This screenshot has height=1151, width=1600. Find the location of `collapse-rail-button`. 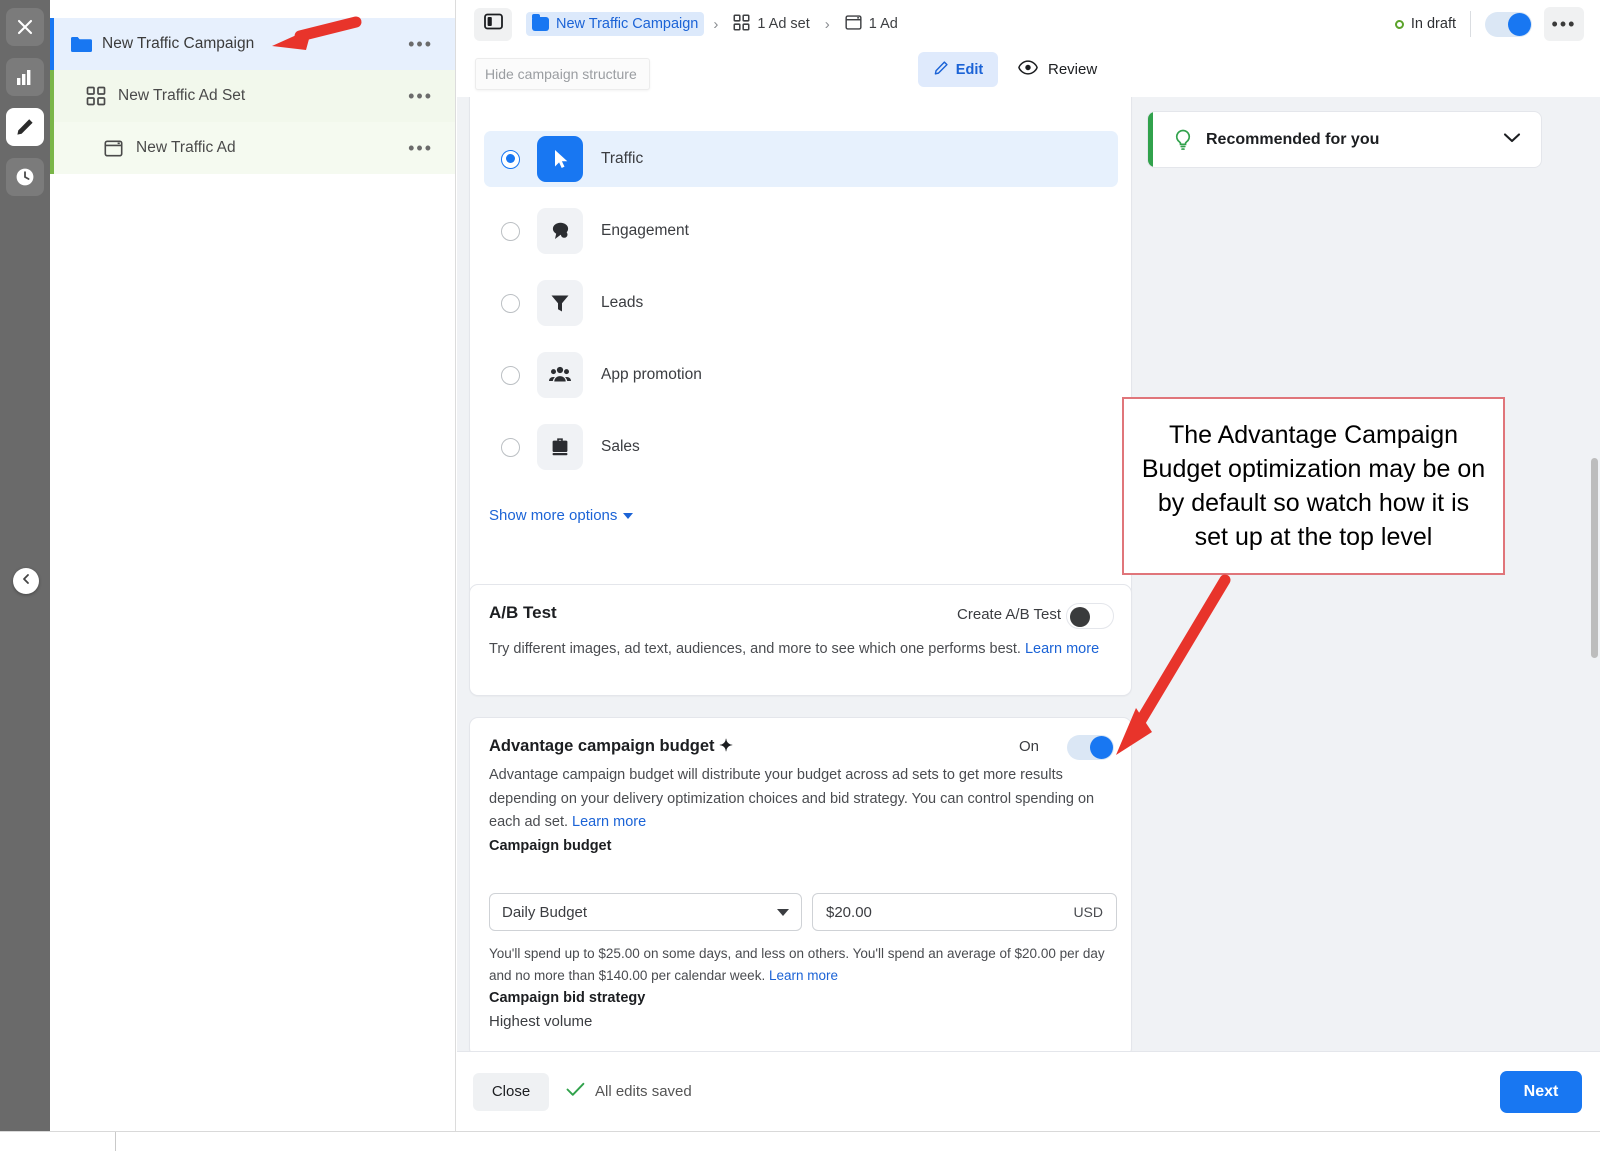

collapse-rail-button is located at coordinates (26, 581).